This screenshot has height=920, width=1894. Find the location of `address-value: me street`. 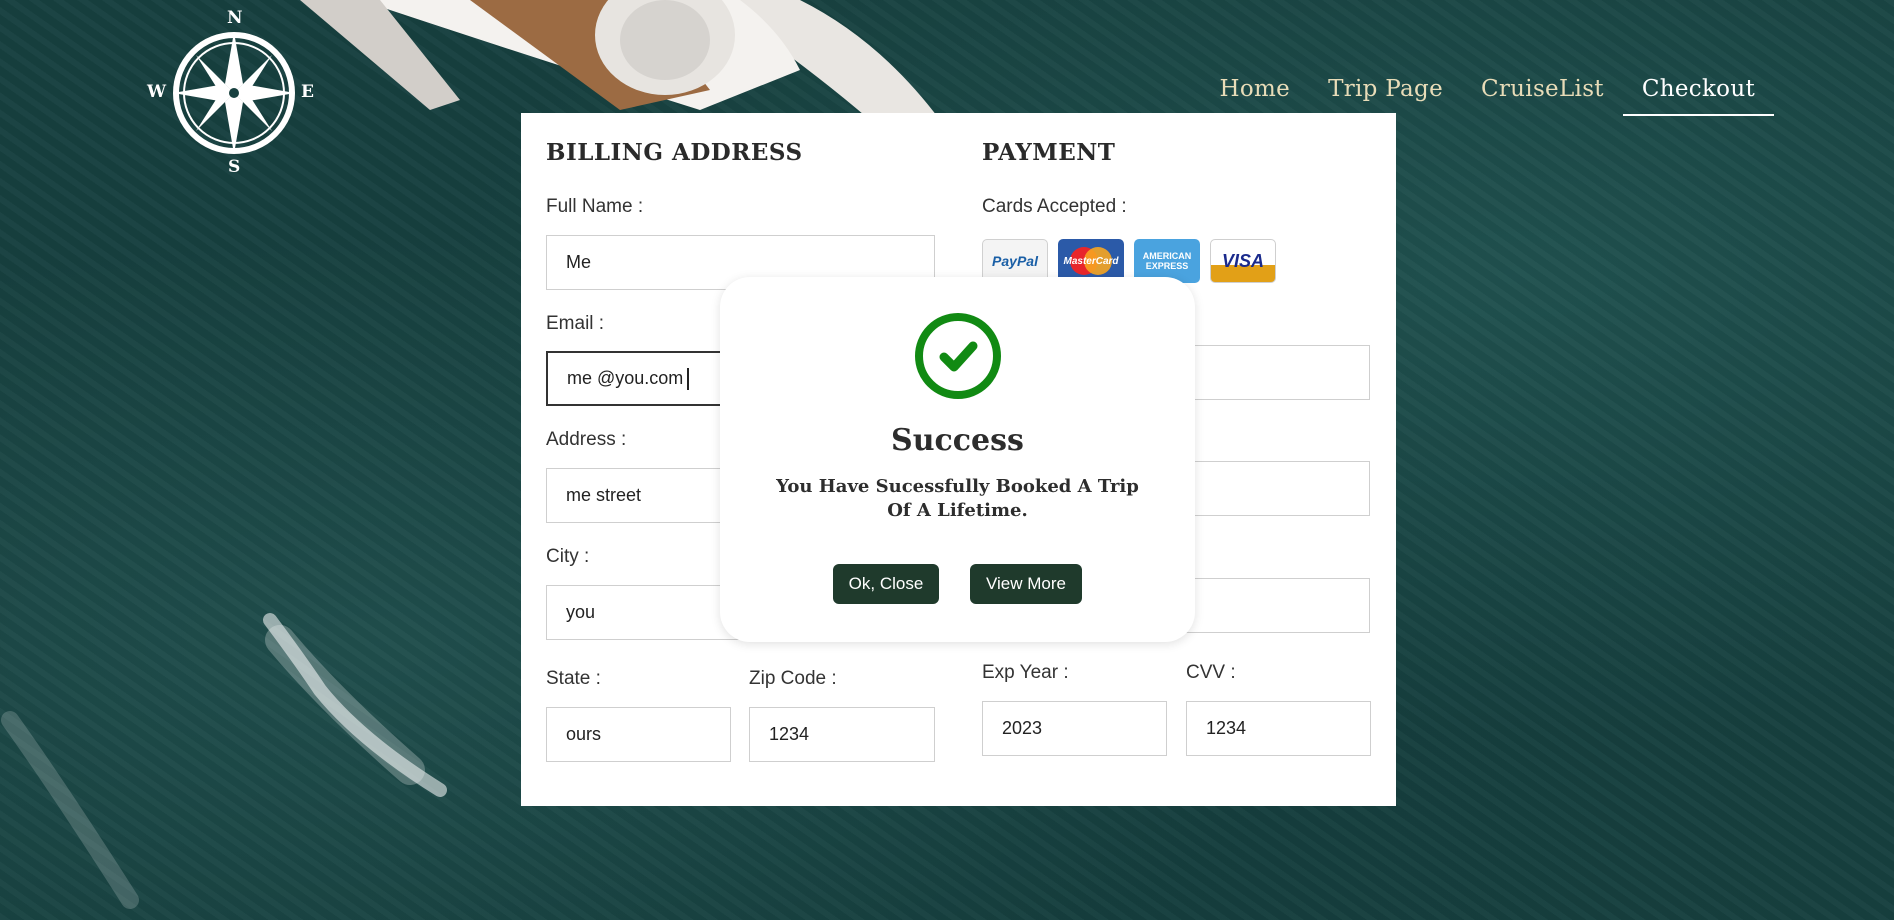

address-value: me street is located at coordinates (604, 495).